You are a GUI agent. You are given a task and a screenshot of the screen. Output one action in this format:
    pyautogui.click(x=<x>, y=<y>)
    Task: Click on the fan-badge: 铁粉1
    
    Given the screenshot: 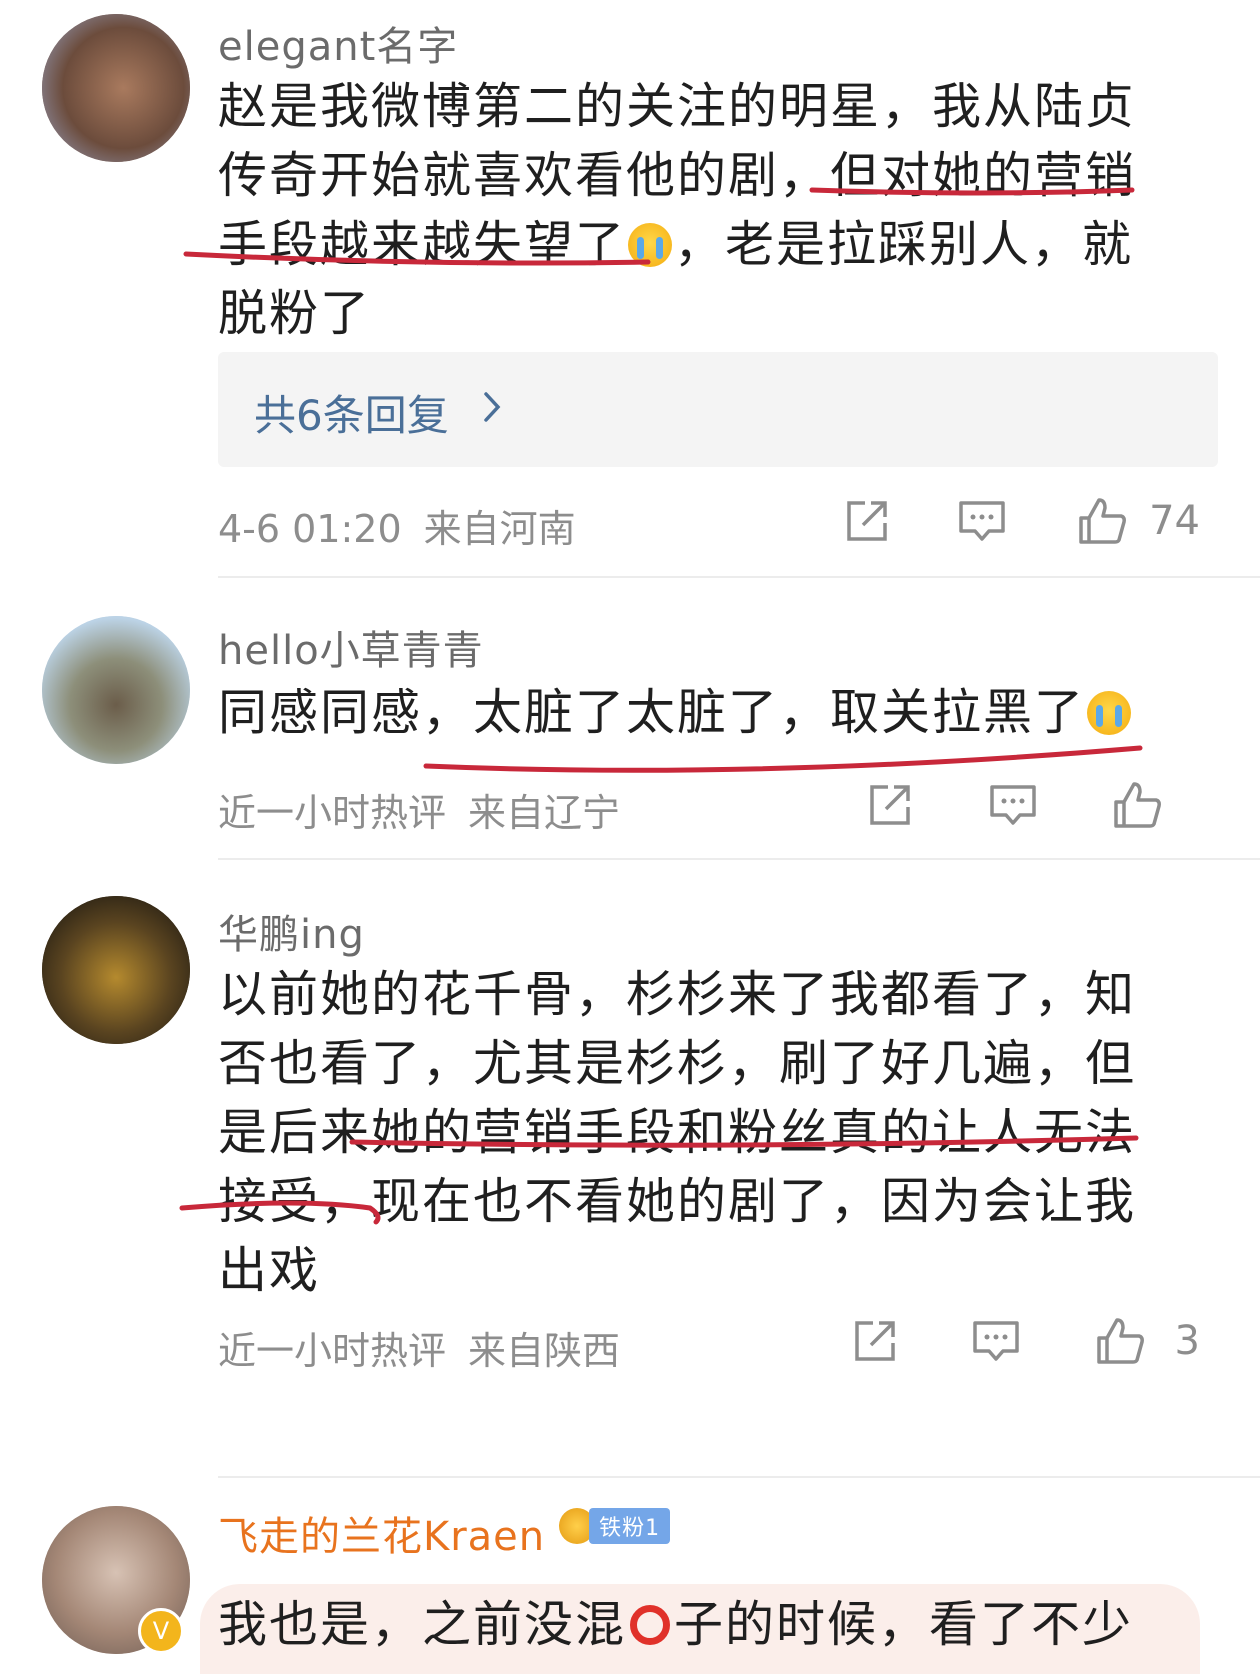 What is the action you would take?
    pyautogui.click(x=615, y=1526)
    